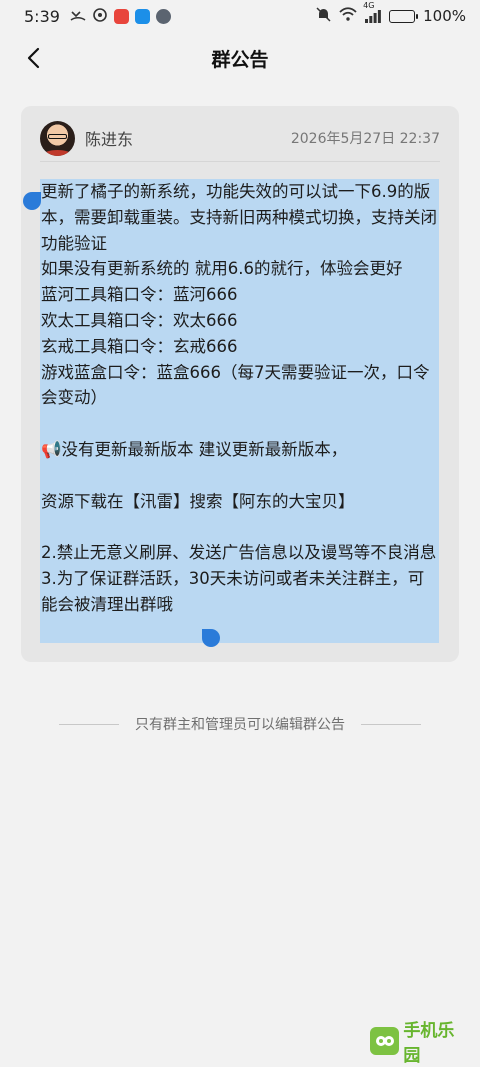 The image size is (480, 1067). What do you see at coordinates (121, 16) in the screenshot?
I see `app-red-icon` at bounding box center [121, 16].